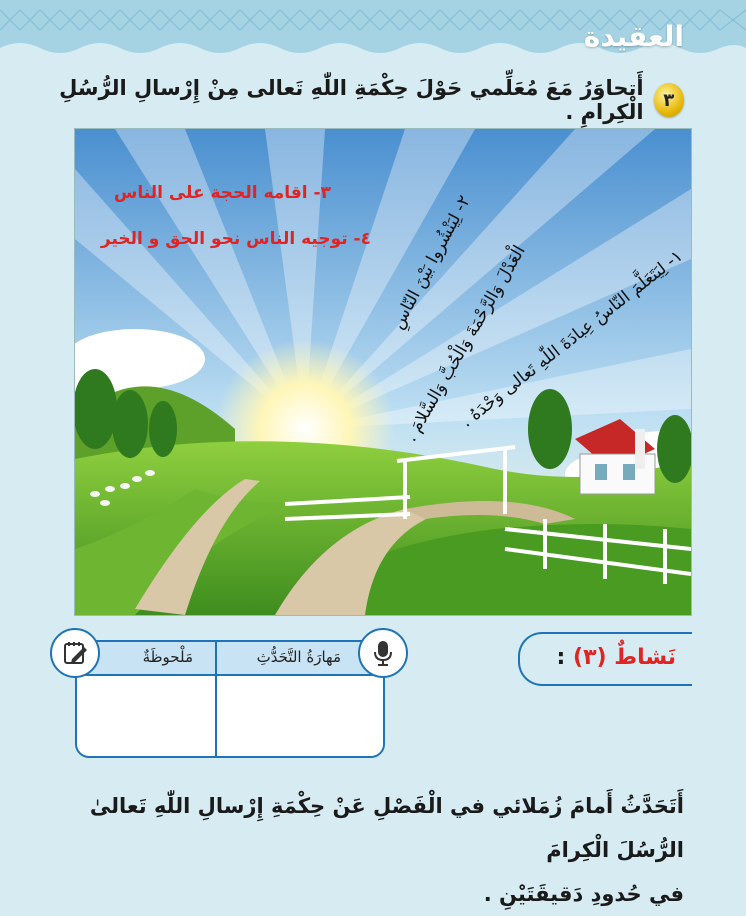  I want to click on note-table: مَلْحوظَةٌ مَهارَةُ التَّحَدُّثِ, so click(230, 699).